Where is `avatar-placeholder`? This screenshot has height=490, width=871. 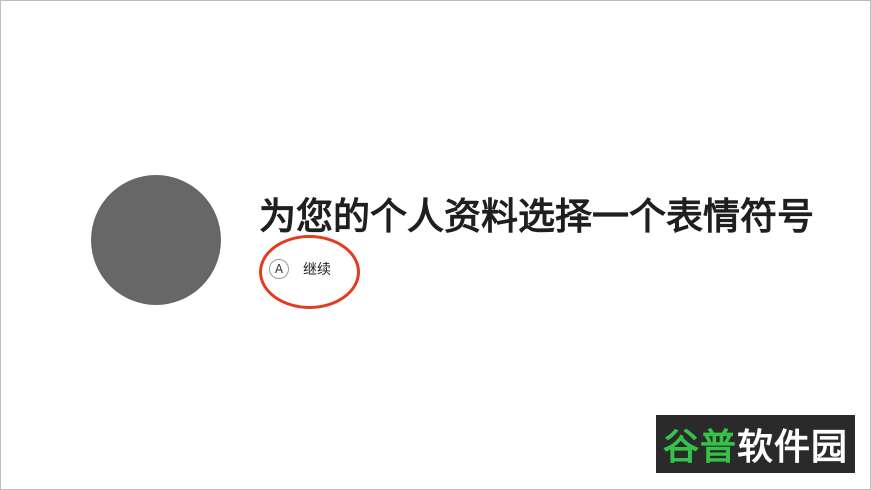 avatar-placeholder is located at coordinates (156, 240).